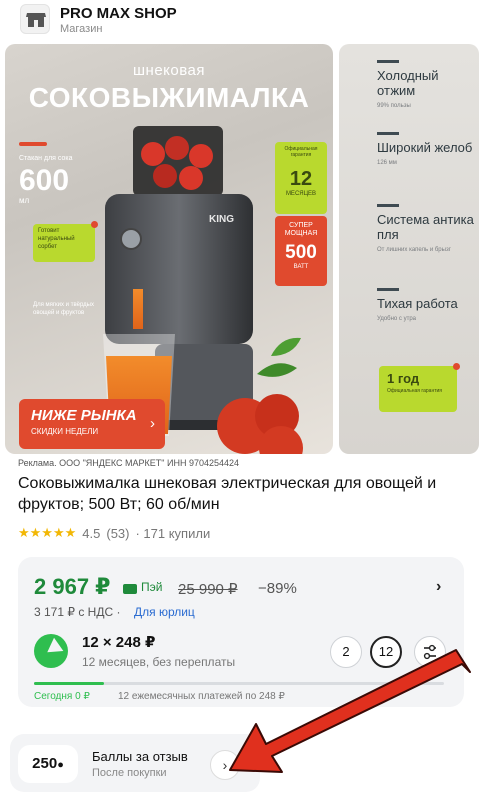 This screenshot has height=800, width=483. What do you see at coordinates (430, 652) in the screenshot?
I see `settings-sliders-icon` at bounding box center [430, 652].